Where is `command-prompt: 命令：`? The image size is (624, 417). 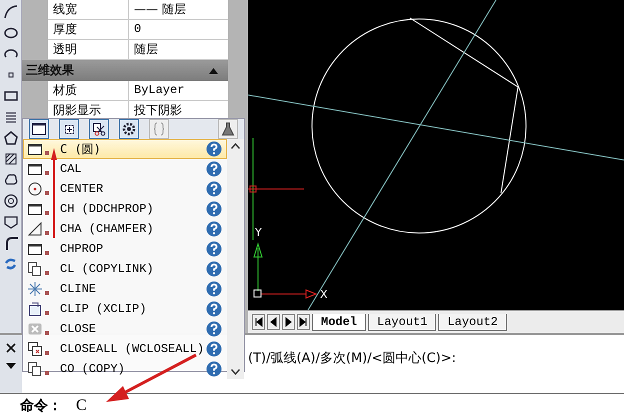
command-prompt: 命令： is located at coordinates (41, 405).